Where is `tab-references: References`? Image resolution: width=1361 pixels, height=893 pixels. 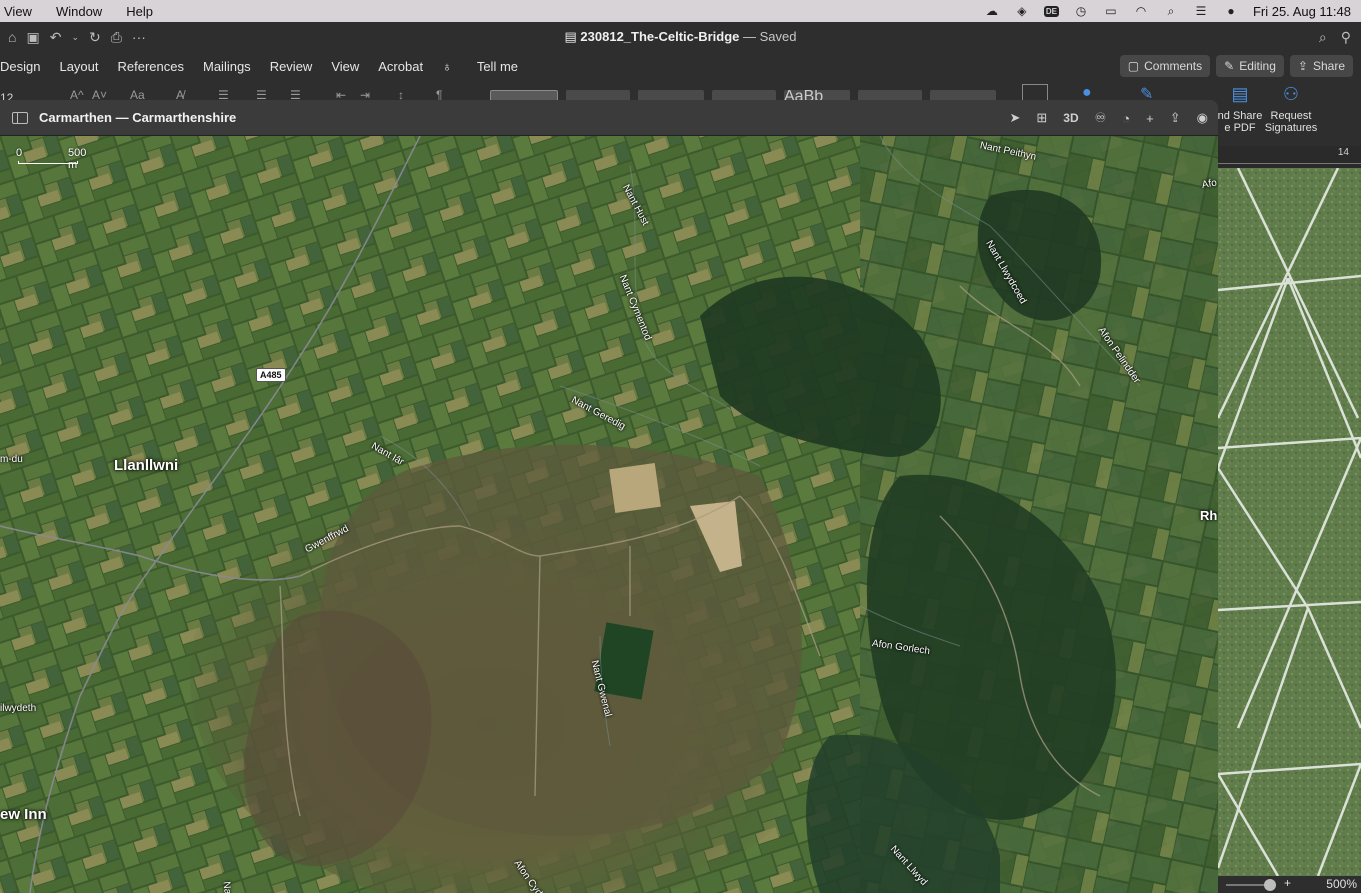
tab-references: References is located at coordinates (151, 66).